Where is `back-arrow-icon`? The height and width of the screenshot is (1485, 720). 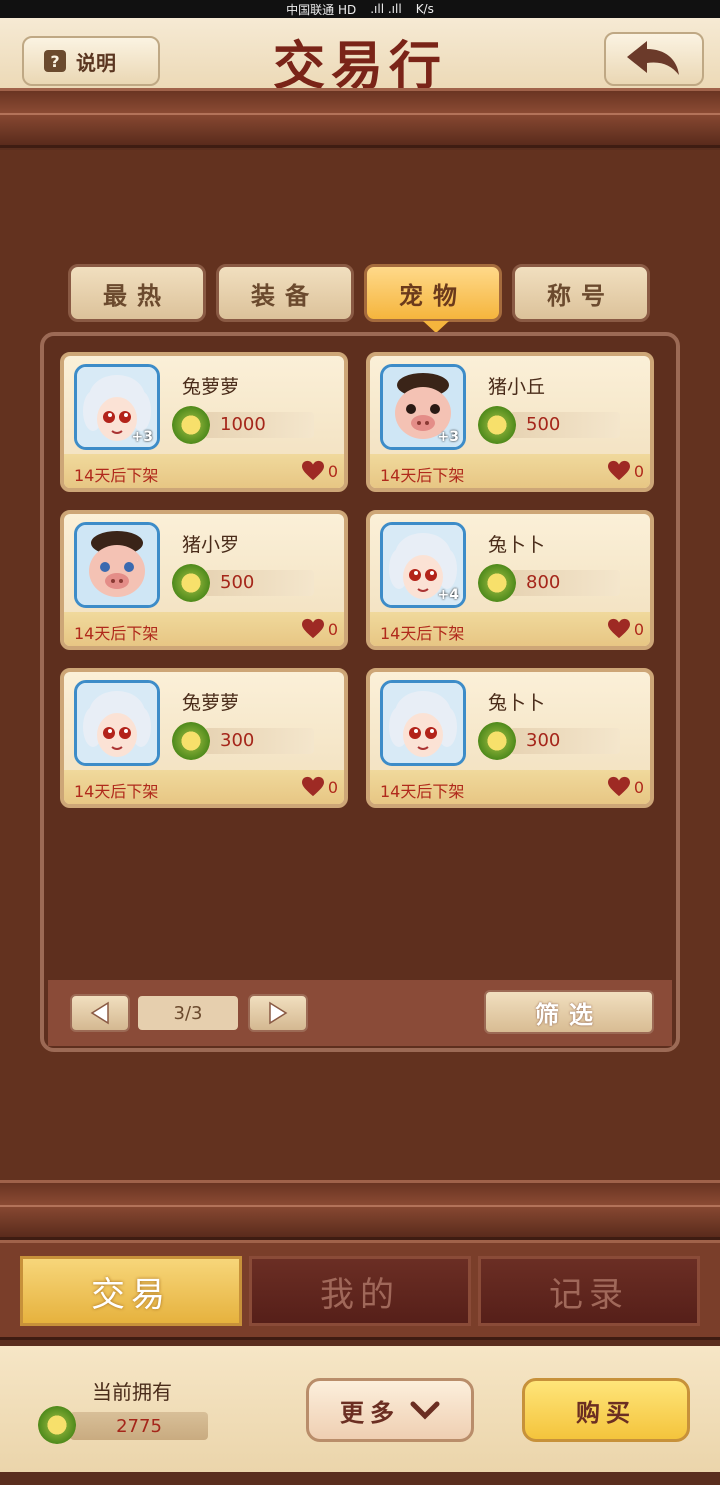 back-arrow-icon is located at coordinates (653, 58).